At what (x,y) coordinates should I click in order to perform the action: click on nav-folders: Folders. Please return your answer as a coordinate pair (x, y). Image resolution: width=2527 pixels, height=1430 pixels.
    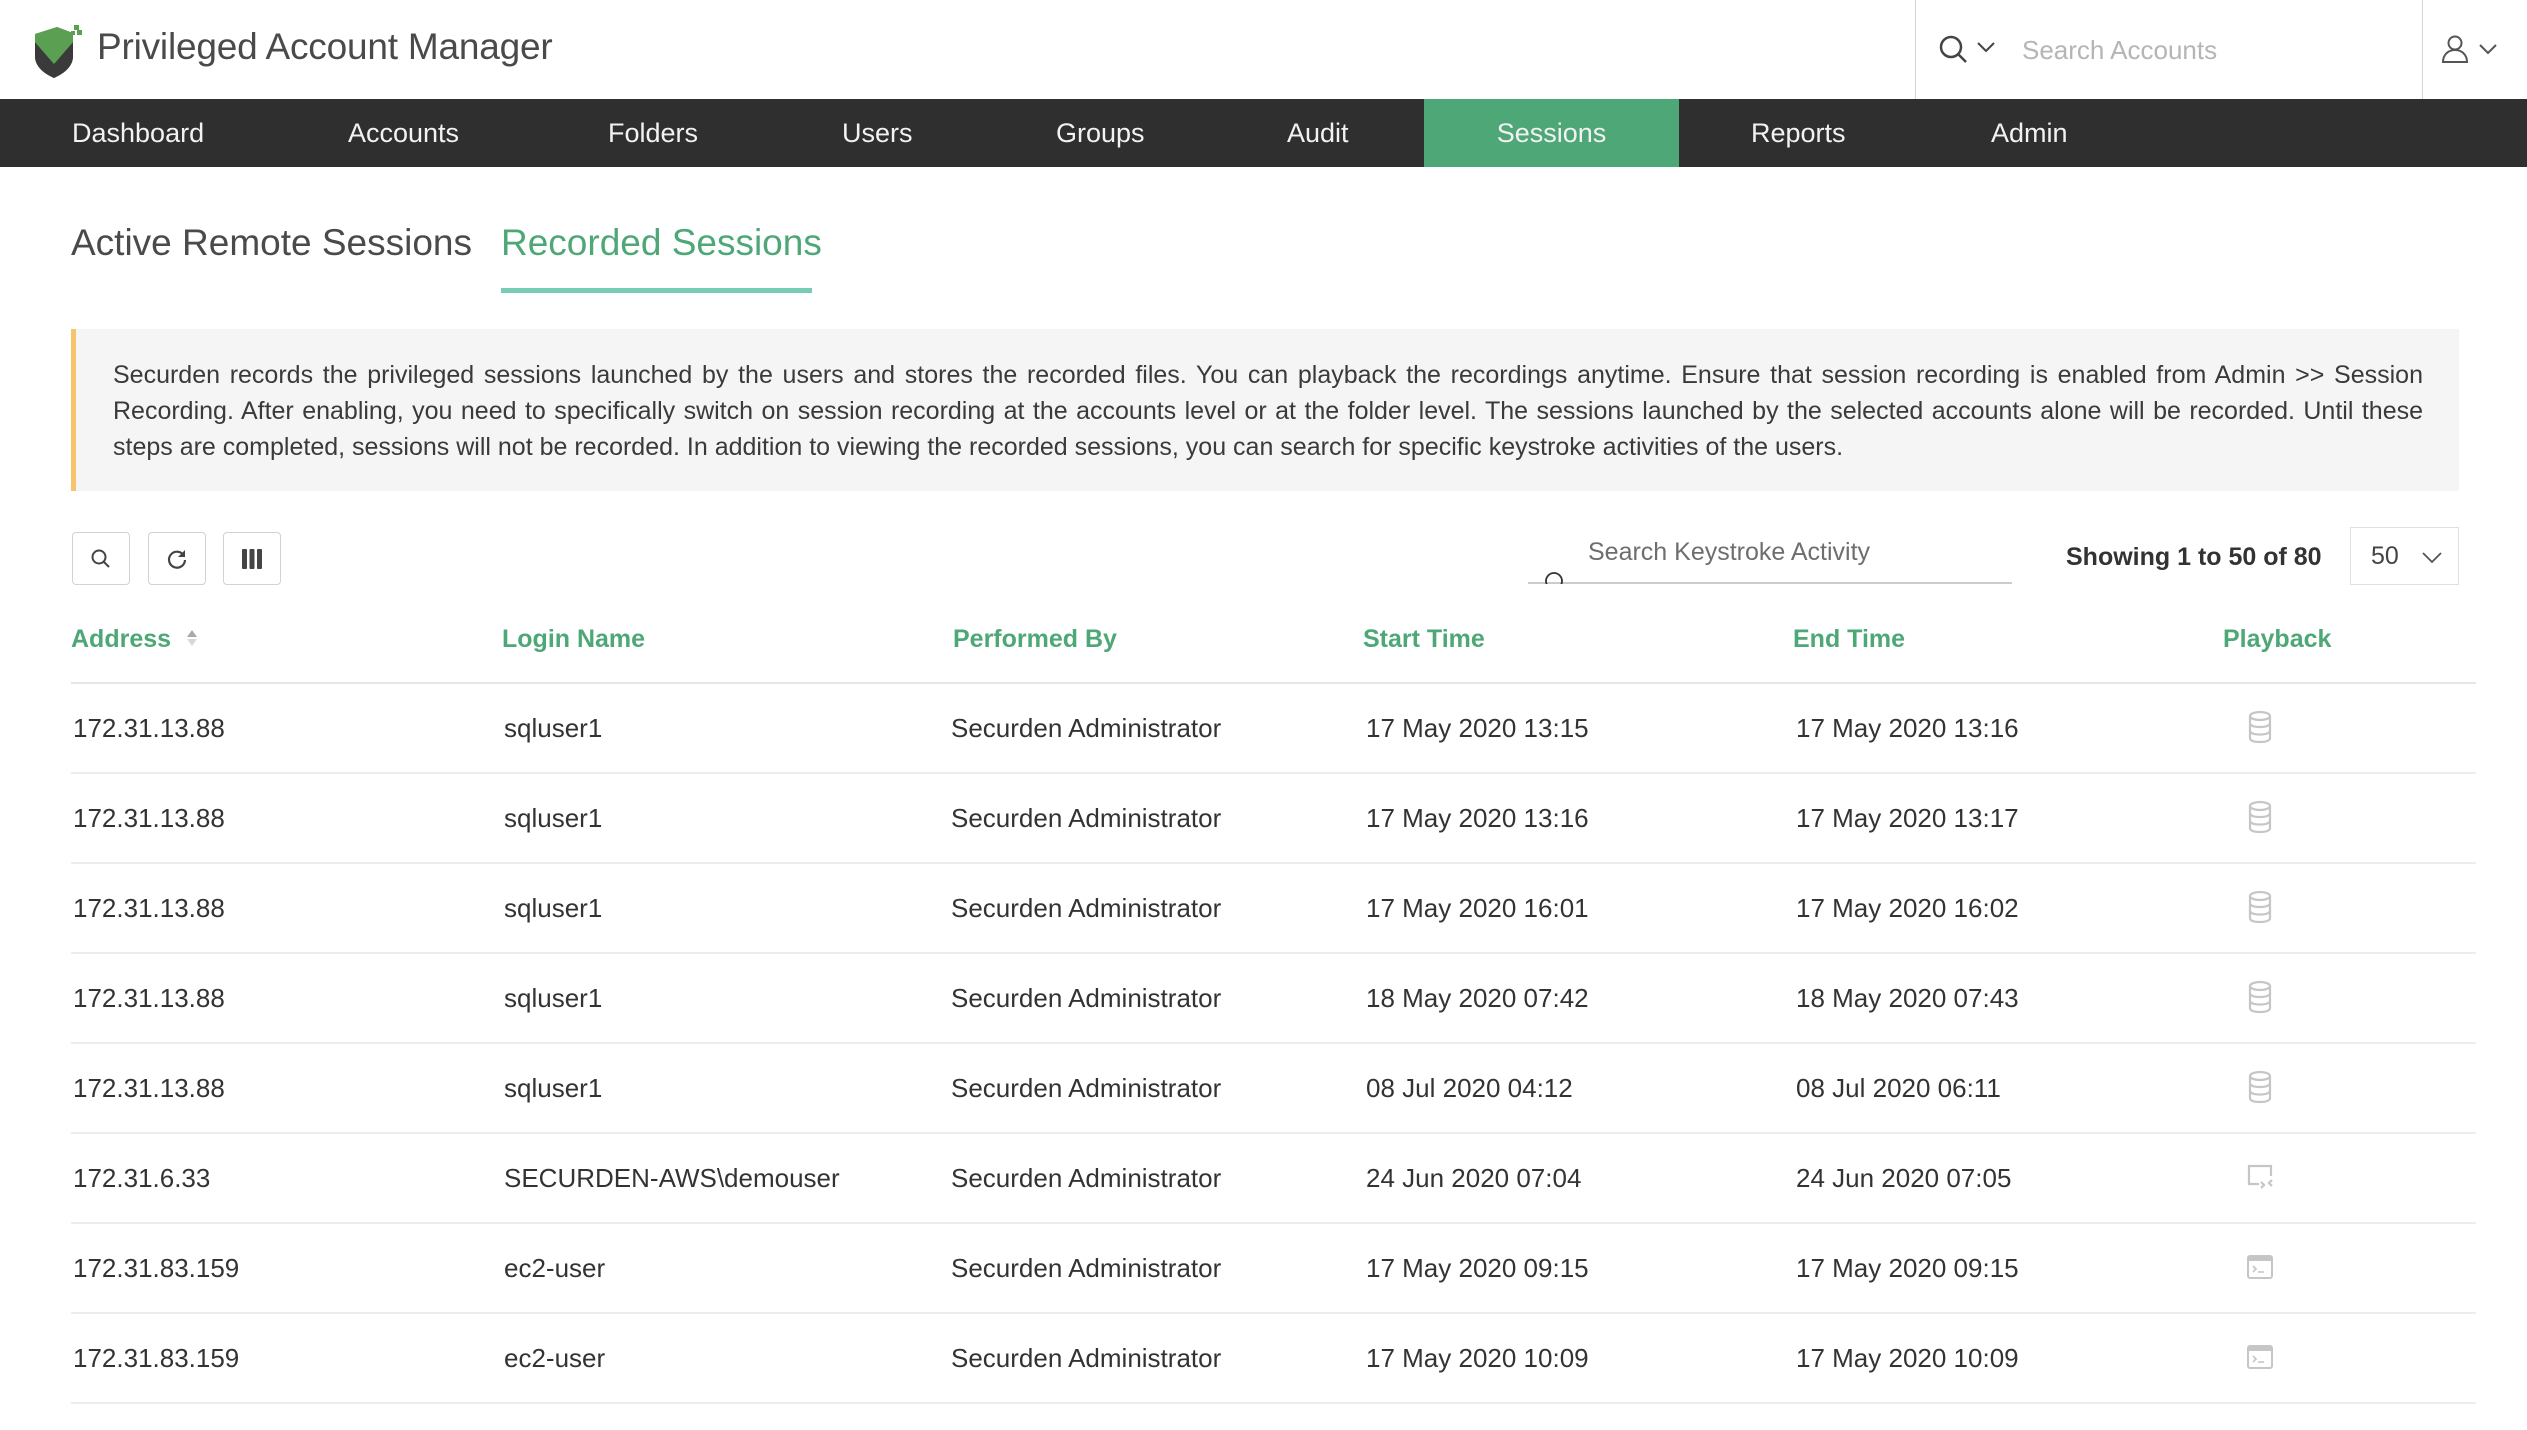
    Looking at the image, I should click on (653, 133).